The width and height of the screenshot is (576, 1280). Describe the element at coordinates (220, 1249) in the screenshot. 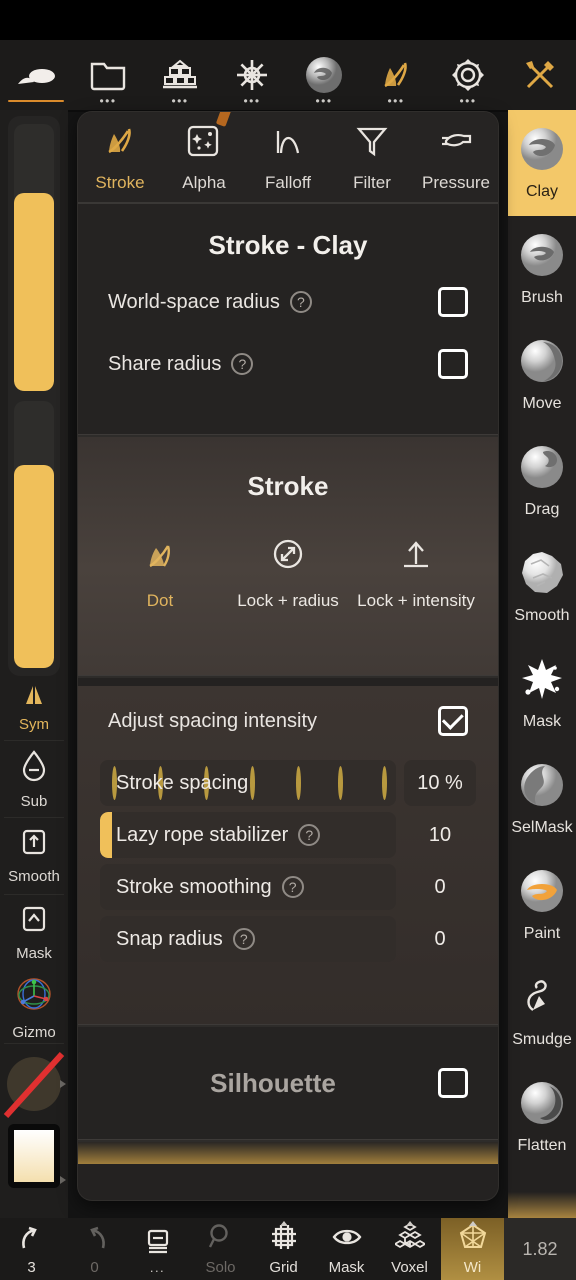

I see `bottom-item-magnifier: Solo` at that location.